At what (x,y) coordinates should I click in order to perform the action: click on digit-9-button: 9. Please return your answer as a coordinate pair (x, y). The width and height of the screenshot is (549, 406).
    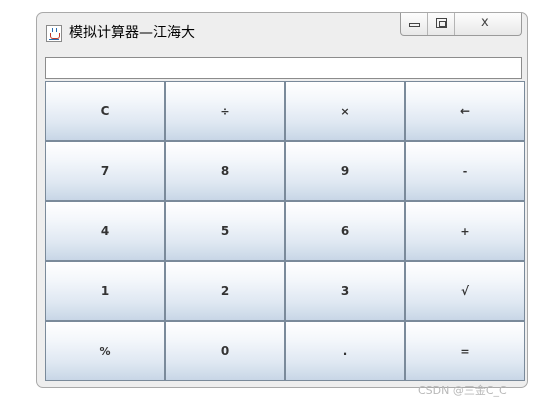
    Looking at the image, I should click on (345, 171).